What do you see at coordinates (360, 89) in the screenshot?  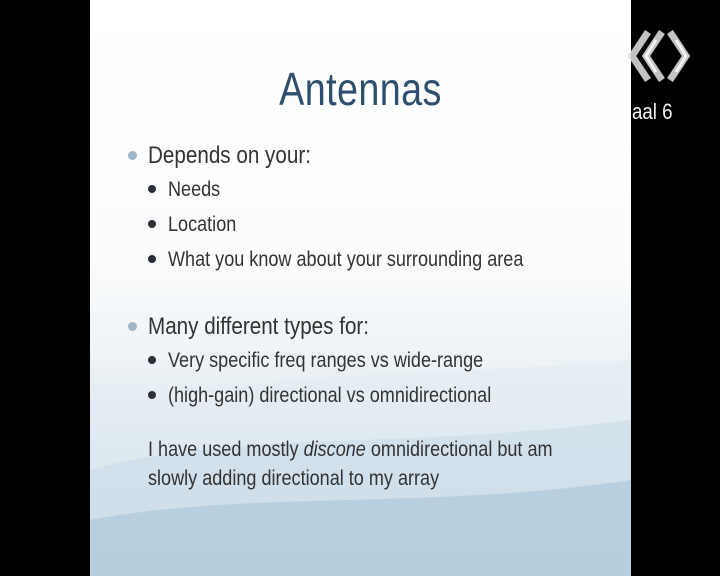 I see `slide-title: Antennas` at bounding box center [360, 89].